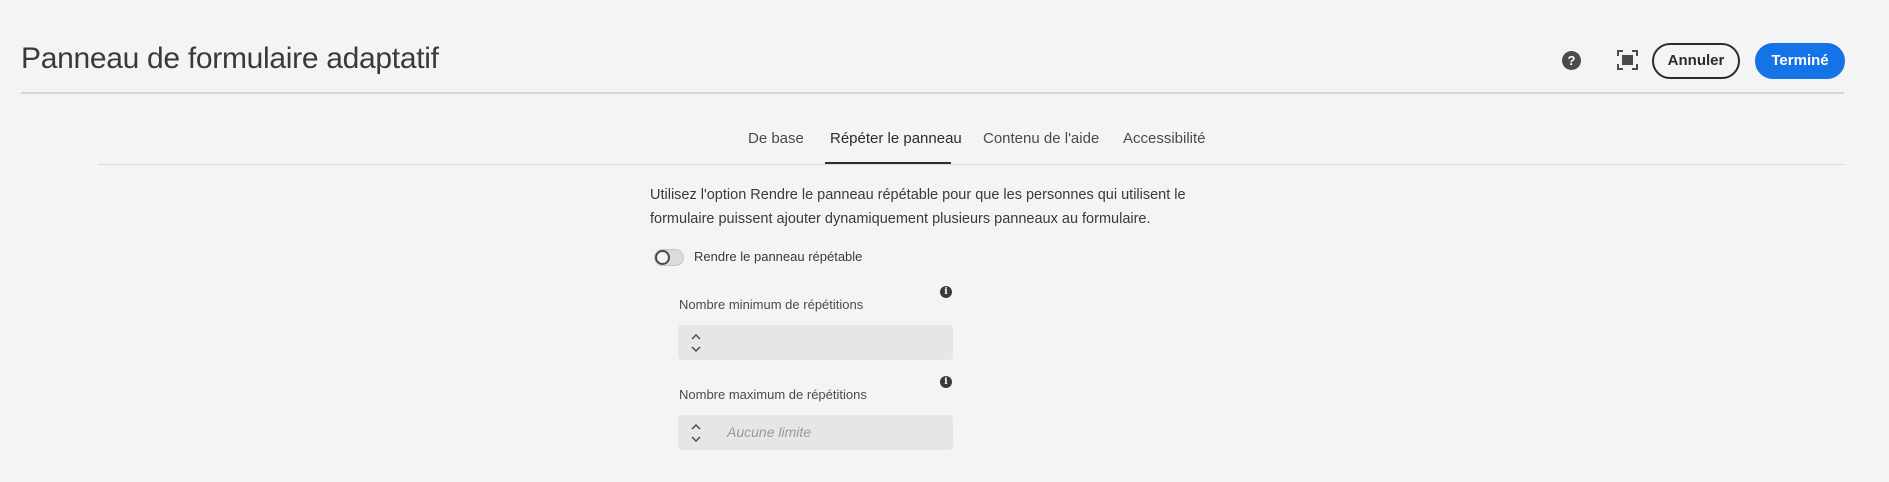 This screenshot has height=482, width=1889. Describe the element at coordinates (1800, 61) in the screenshot. I see `done-button: Terminé` at that location.